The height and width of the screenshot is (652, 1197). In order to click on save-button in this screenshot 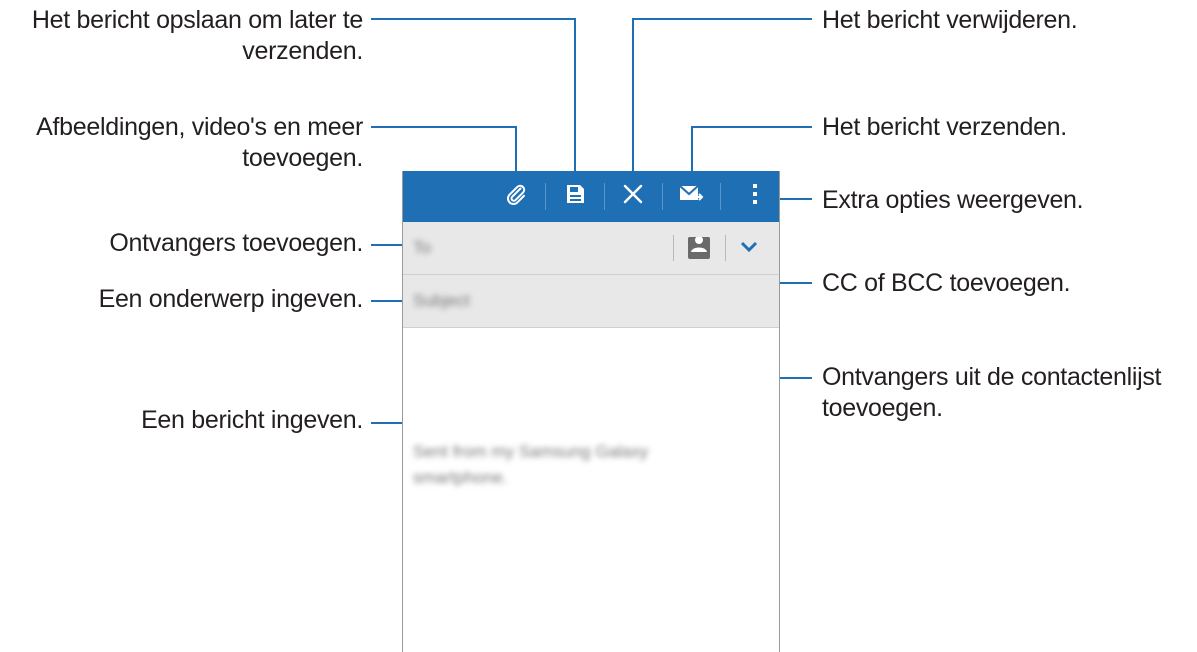, I will do `click(575, 196)`.